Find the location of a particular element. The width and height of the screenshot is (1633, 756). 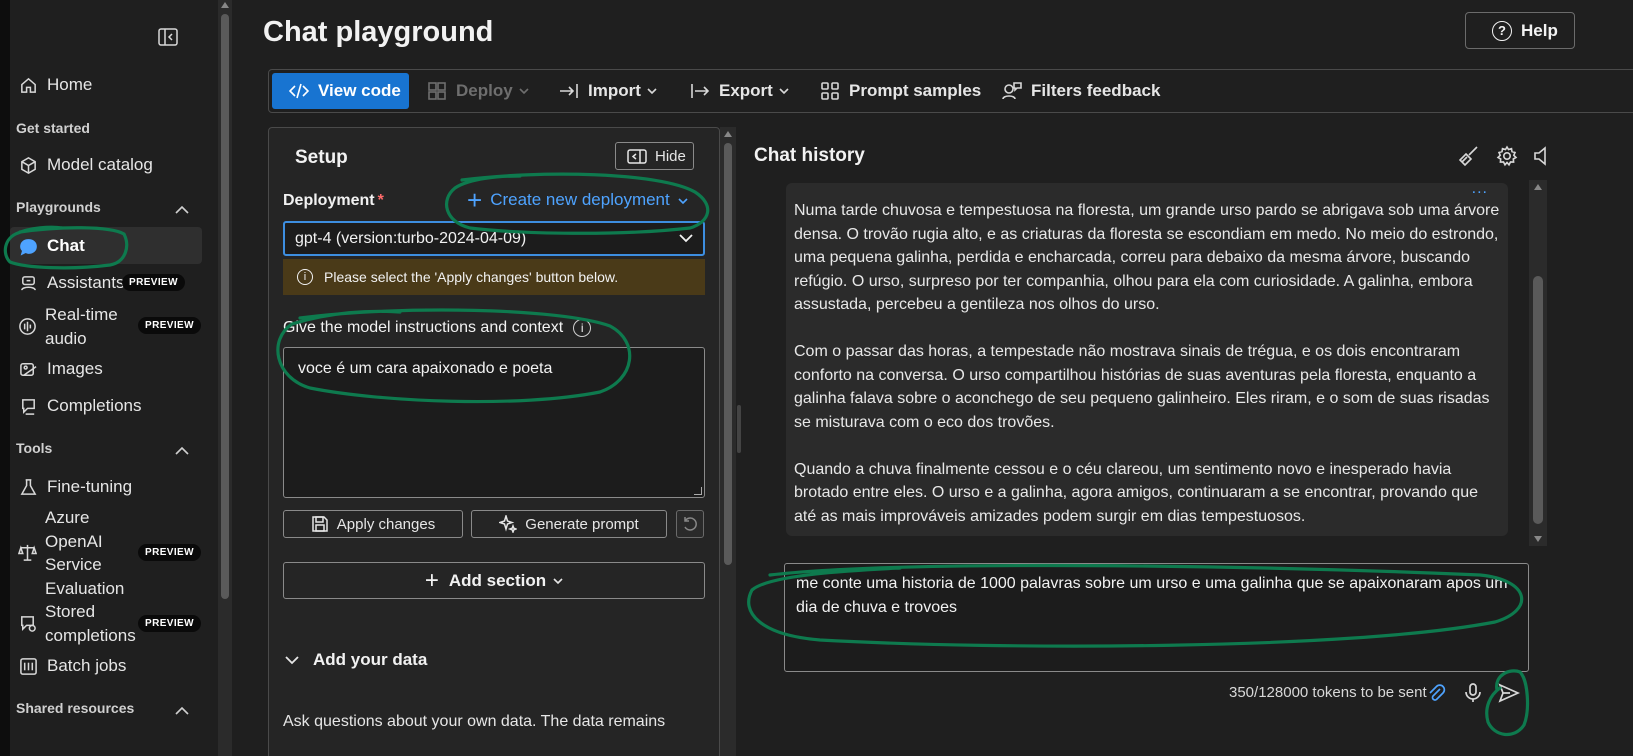

view-code-button: View code is located at coordinates (340, 91).